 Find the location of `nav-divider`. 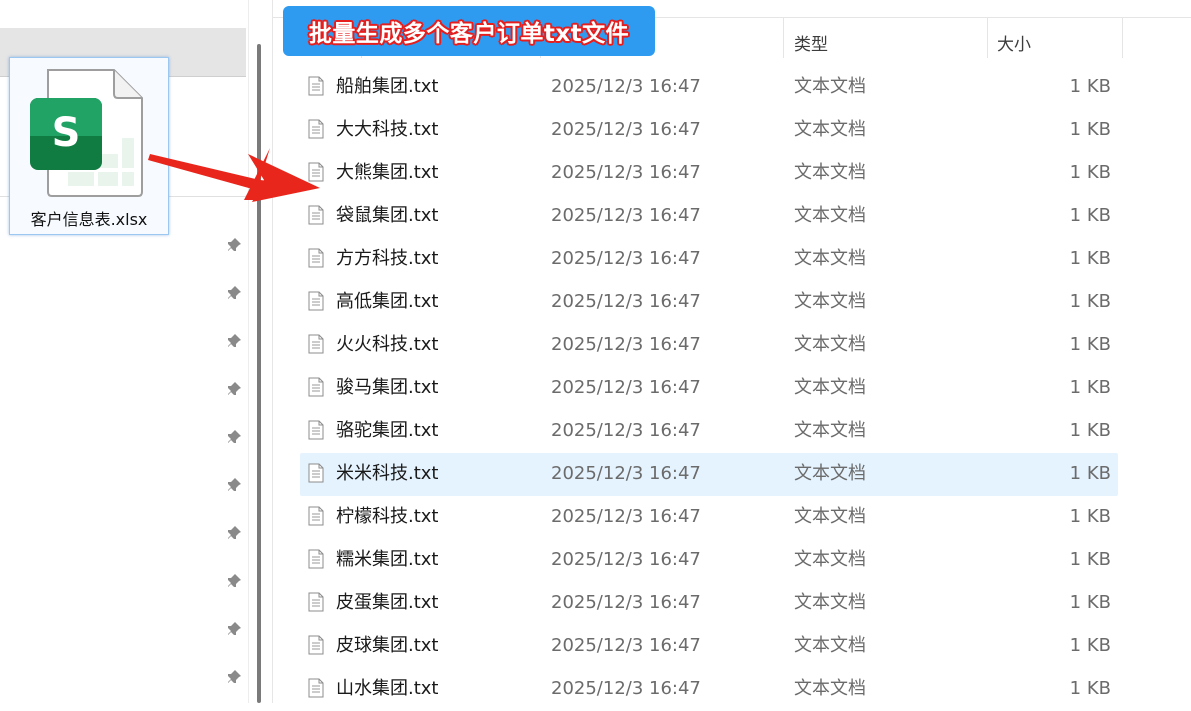

nav-divider is located at coordinates (248, 351).